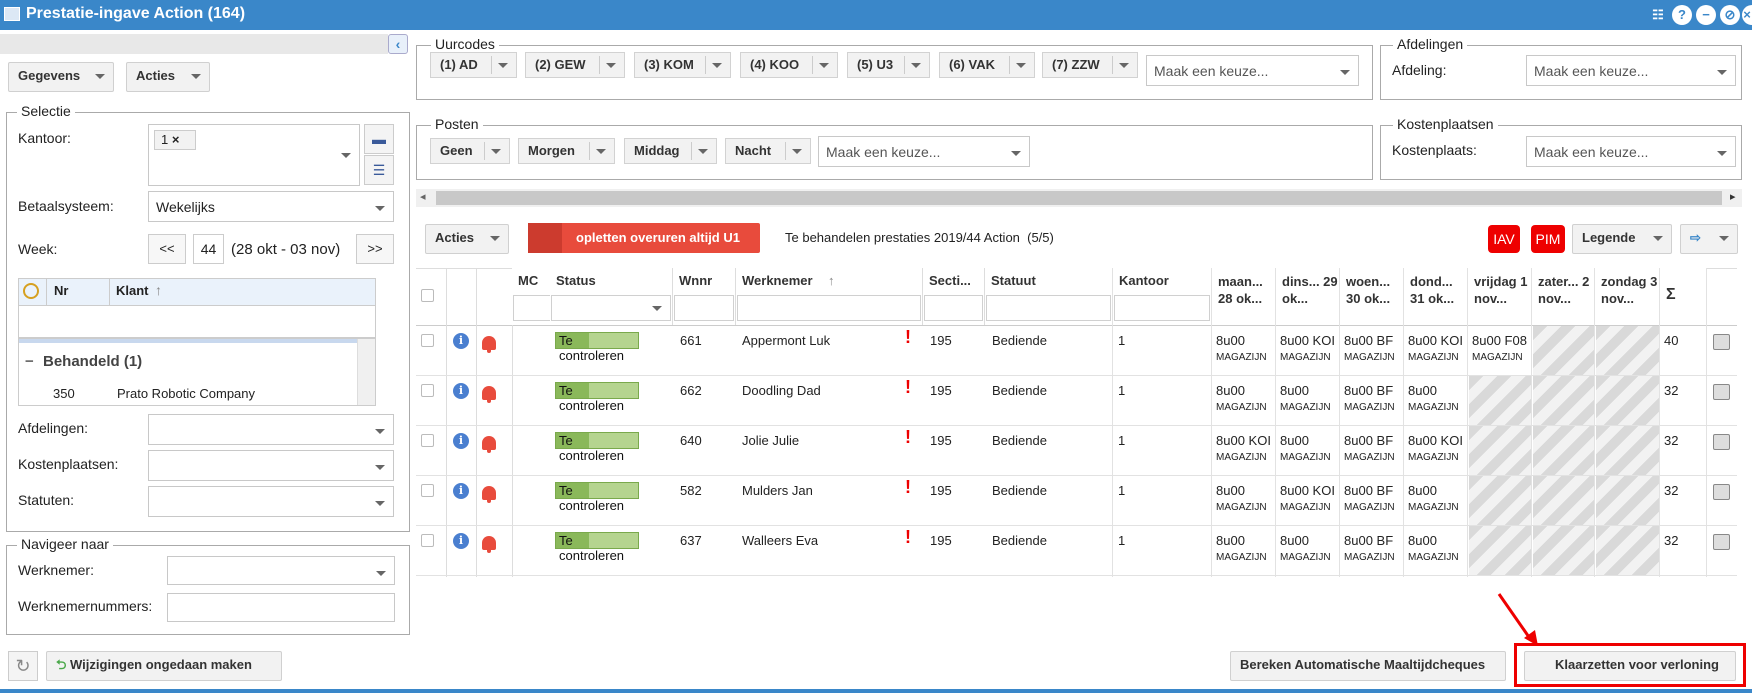 This screenshot has height=693, width=1752. What do you see at coordinates (644, 238) in the screenshot?
I see `overuren-alert: opletten overuren altijd U1` at bounding box center [644, 238].